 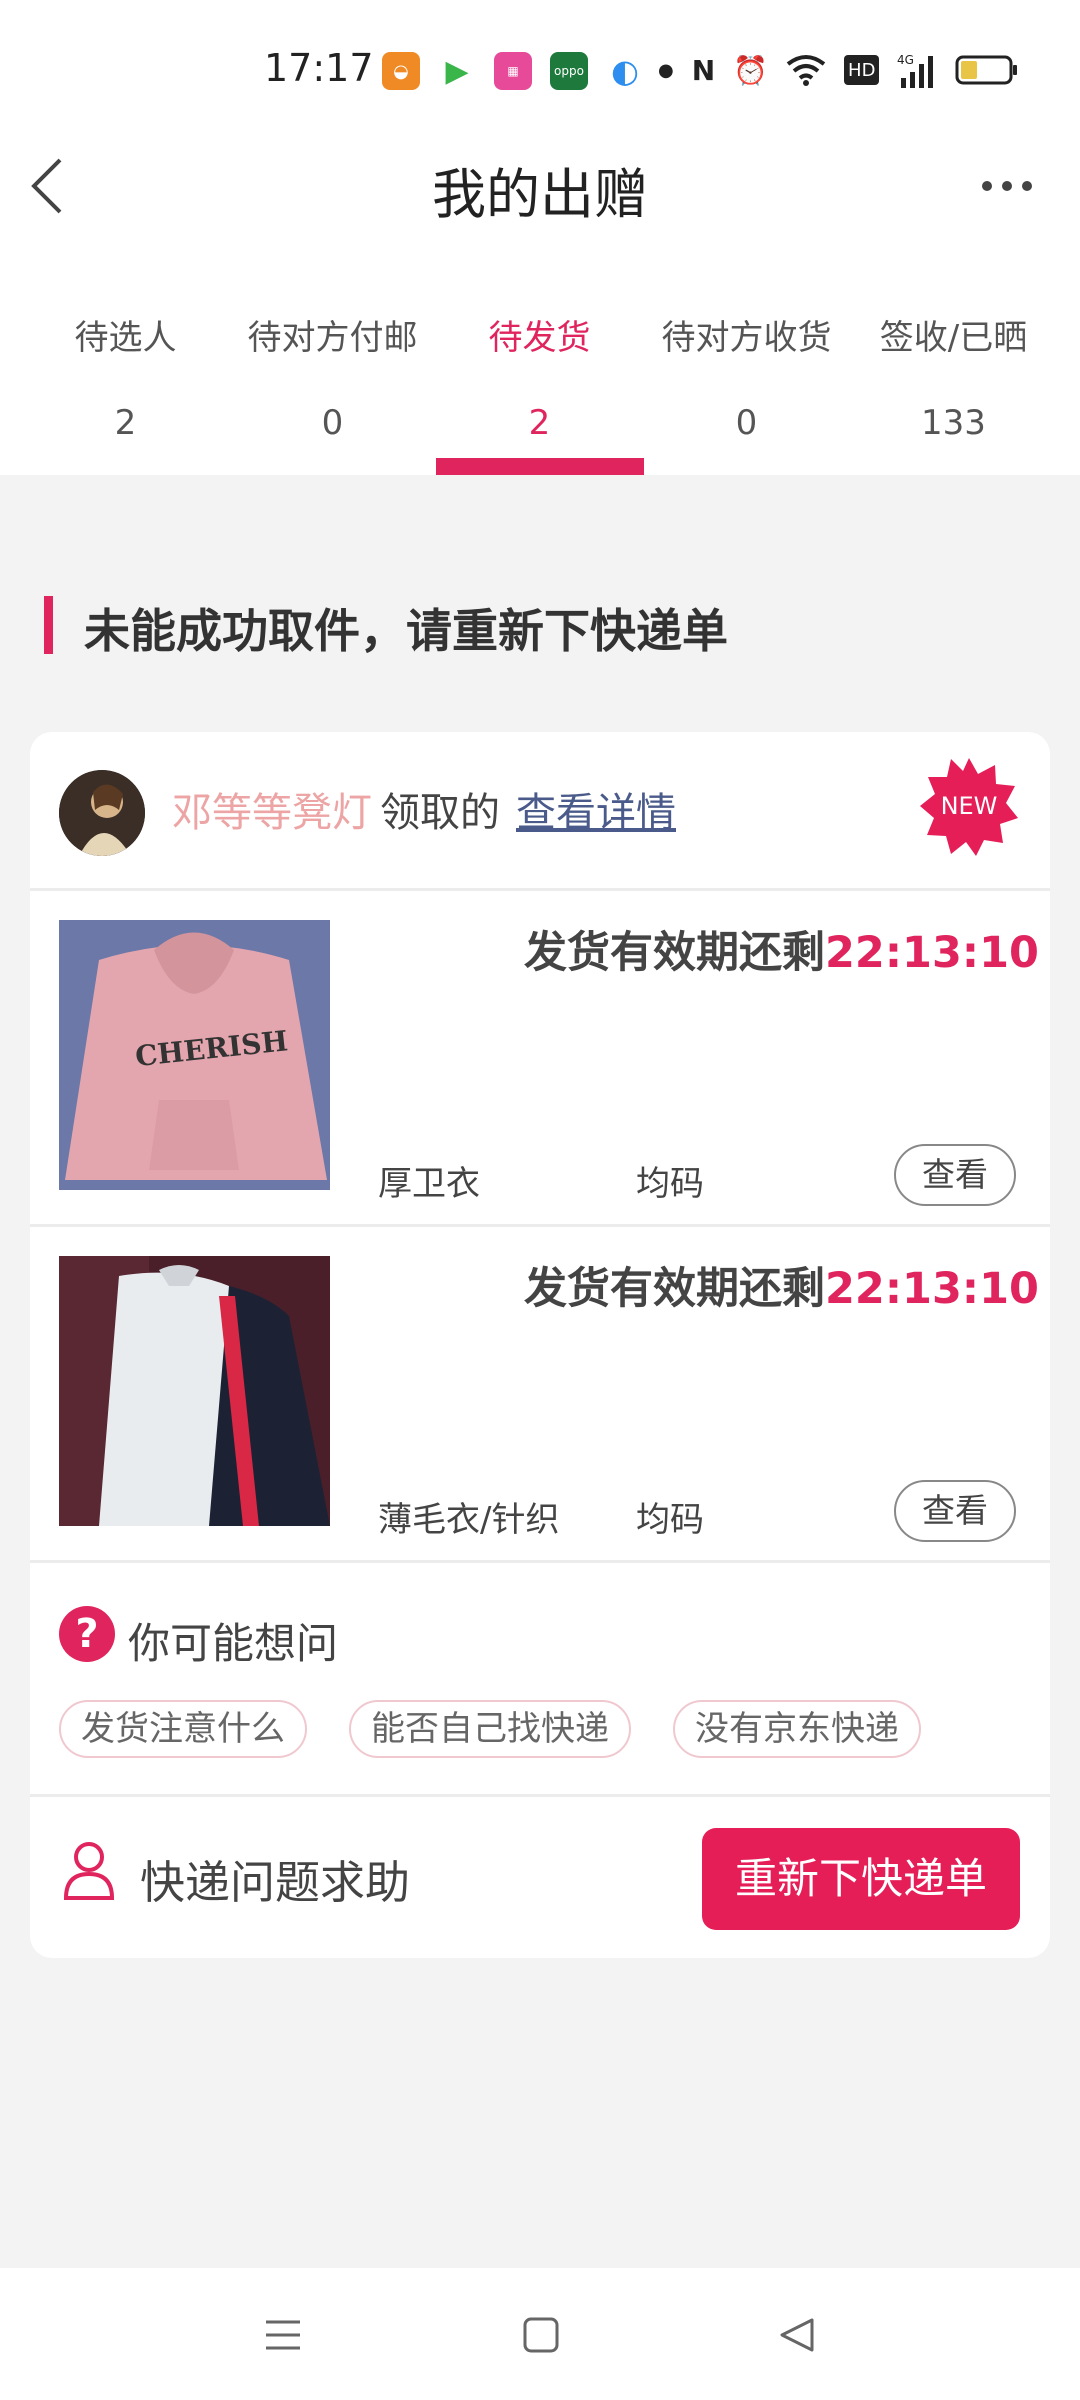 I want to click on claim-suffix: 领取的, so click(x=440, y=813).